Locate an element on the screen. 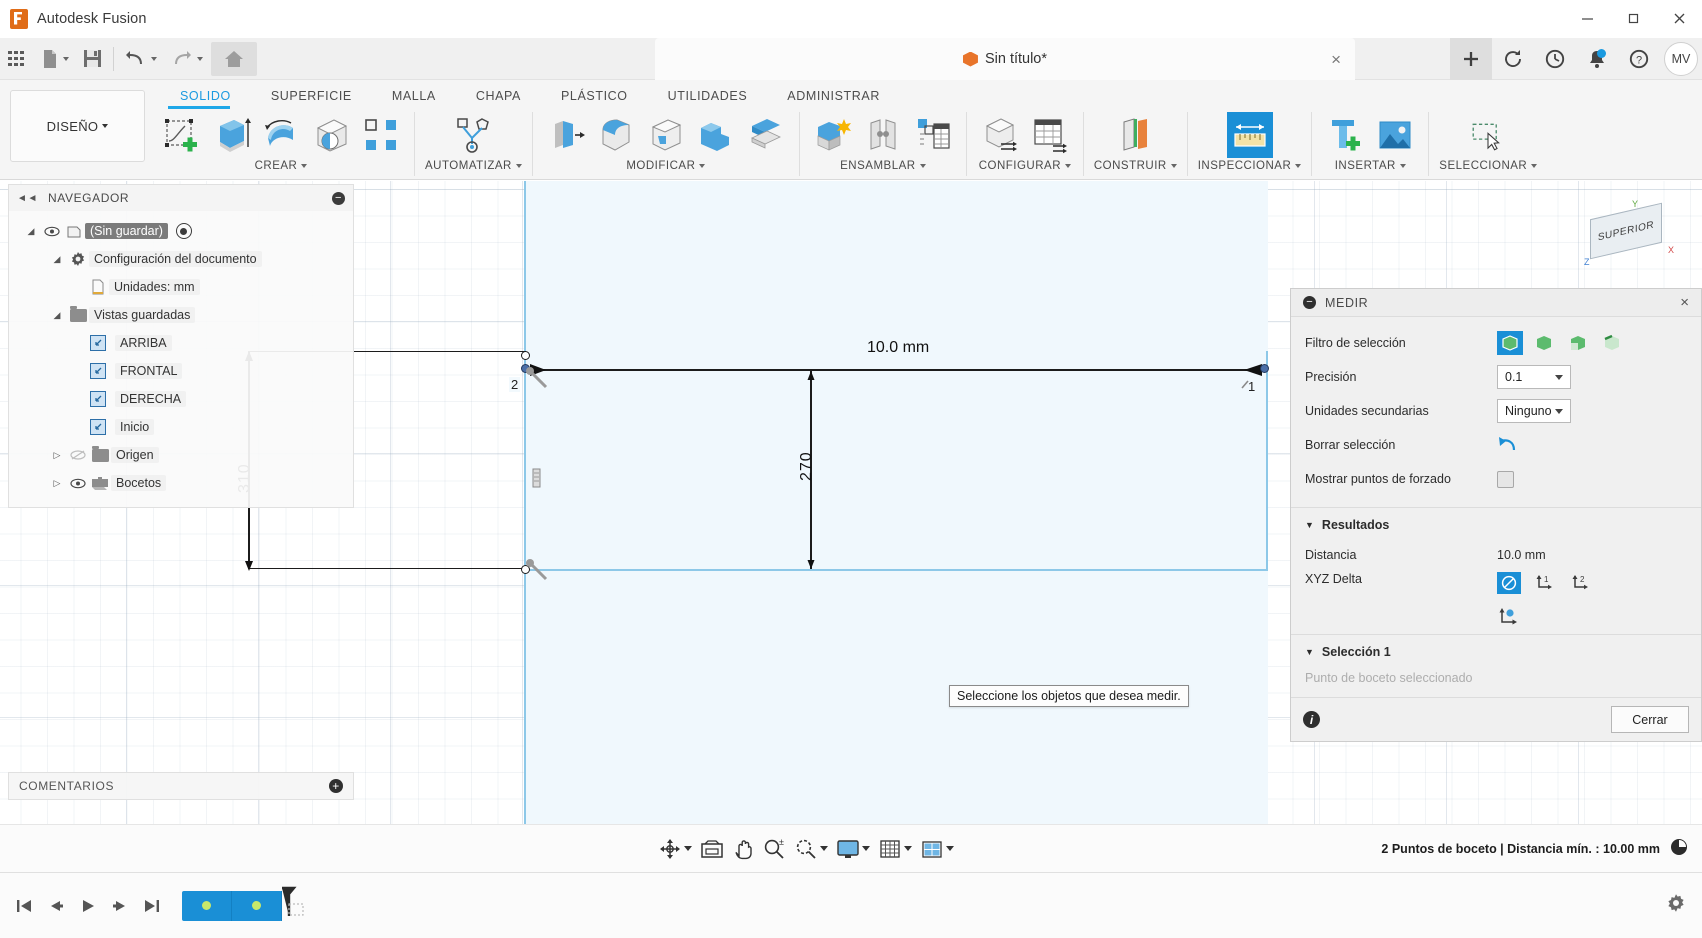 The image size is (1702, 938). step-forward-icon is located at coordinates (120, 906).